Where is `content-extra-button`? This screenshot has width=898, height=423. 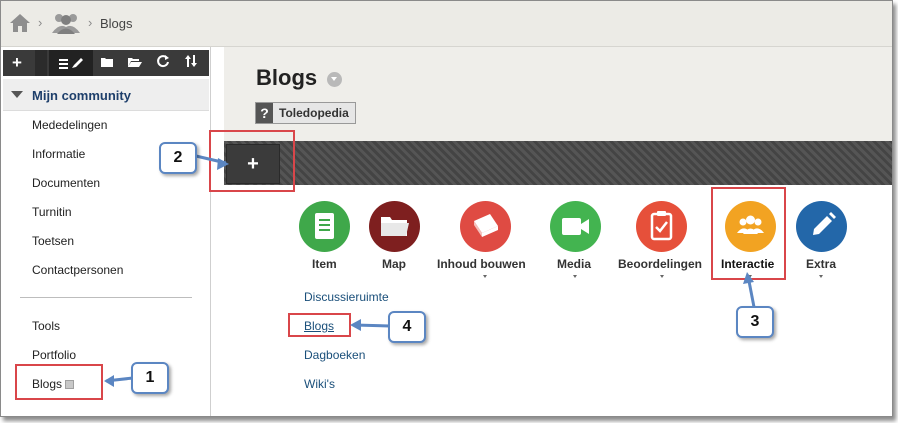
content-extra-button is located at coordinates (821, 226).